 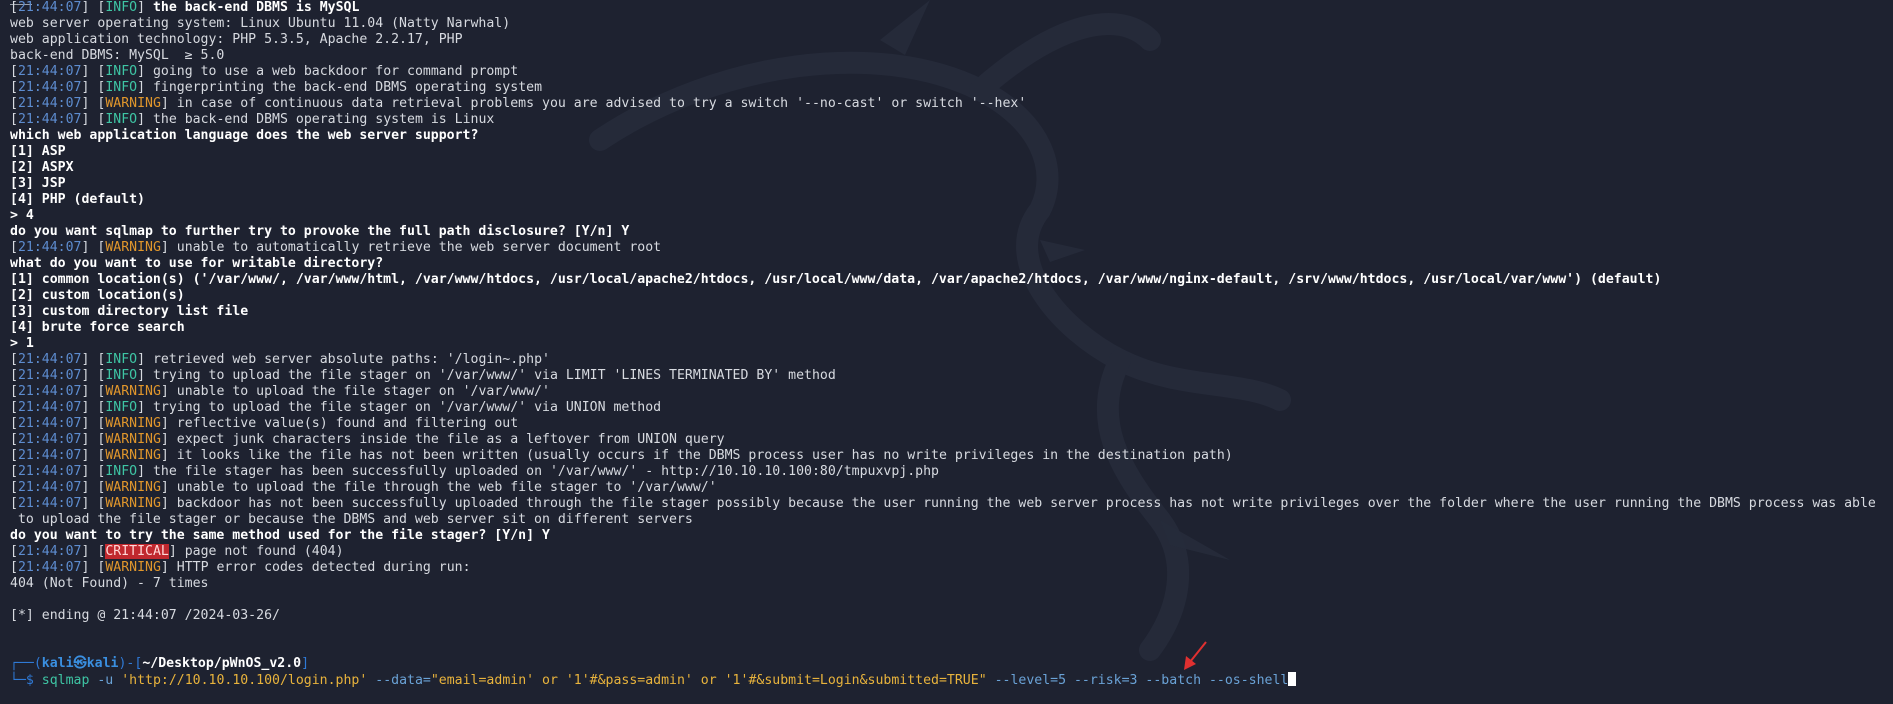 What do you see at coordinates (129, 311) in the screenshot?
I see `prompt-question-text: [3] custom directory list file` at bounding box center [129, 311].